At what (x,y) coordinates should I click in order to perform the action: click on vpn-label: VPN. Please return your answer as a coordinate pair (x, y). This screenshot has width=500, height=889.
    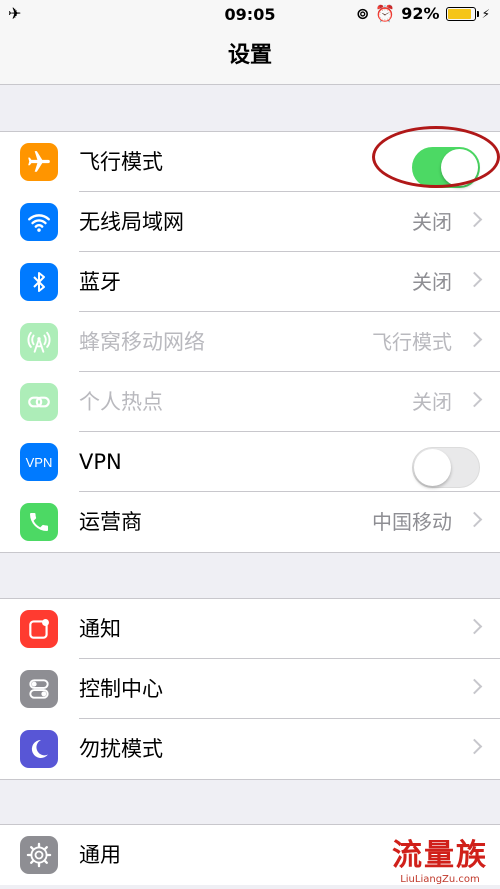
    Looking at the image, I should click on (100, 462).